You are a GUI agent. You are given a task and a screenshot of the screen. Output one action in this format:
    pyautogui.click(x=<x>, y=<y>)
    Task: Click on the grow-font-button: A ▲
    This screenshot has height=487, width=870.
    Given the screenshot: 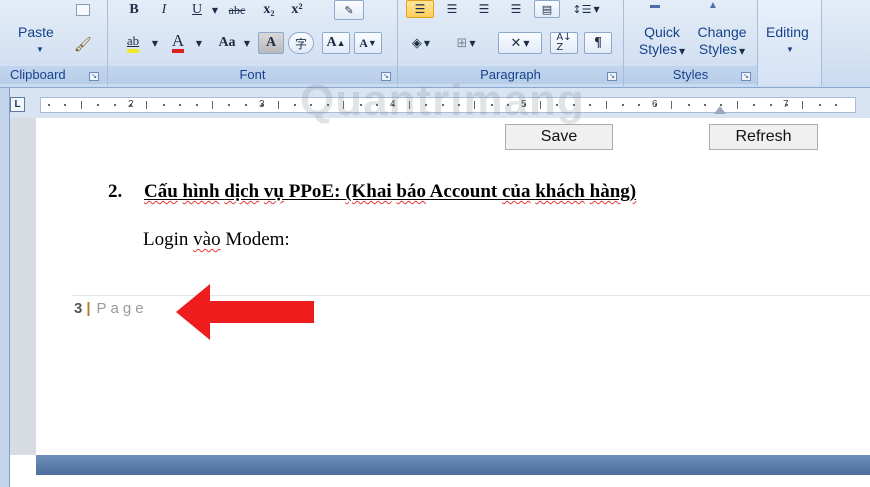 What is the action you would take?
    pyautogui.click(x=336, y=43)
    